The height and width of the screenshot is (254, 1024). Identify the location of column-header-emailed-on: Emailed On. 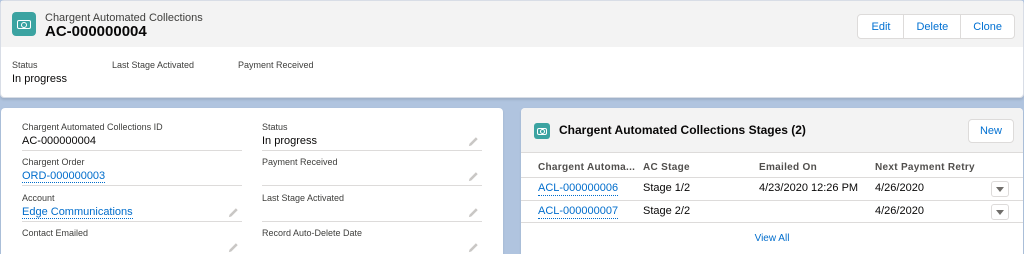
(788, 167).